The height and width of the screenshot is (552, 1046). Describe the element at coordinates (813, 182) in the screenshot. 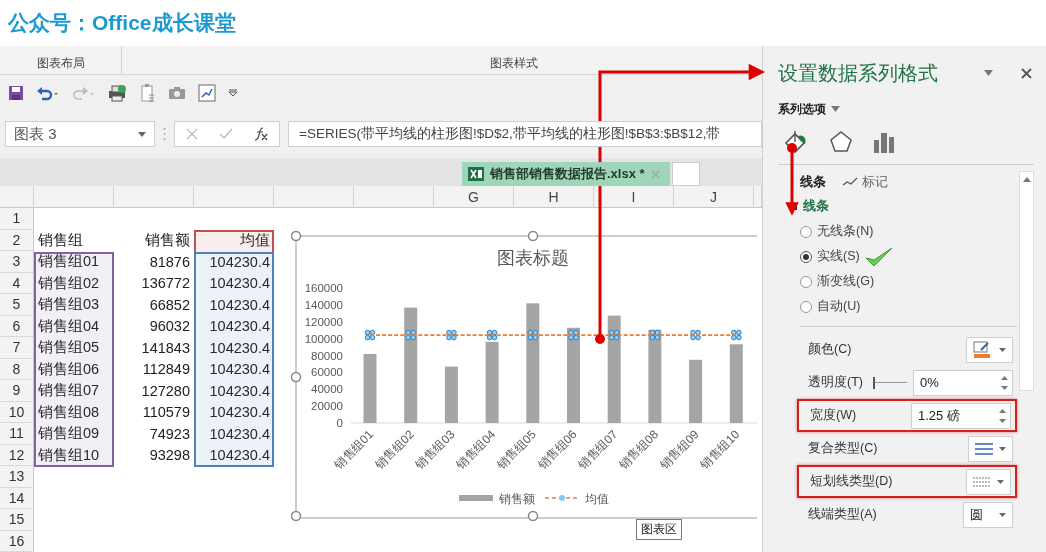

I see `pane-tab: 线条` at that location.